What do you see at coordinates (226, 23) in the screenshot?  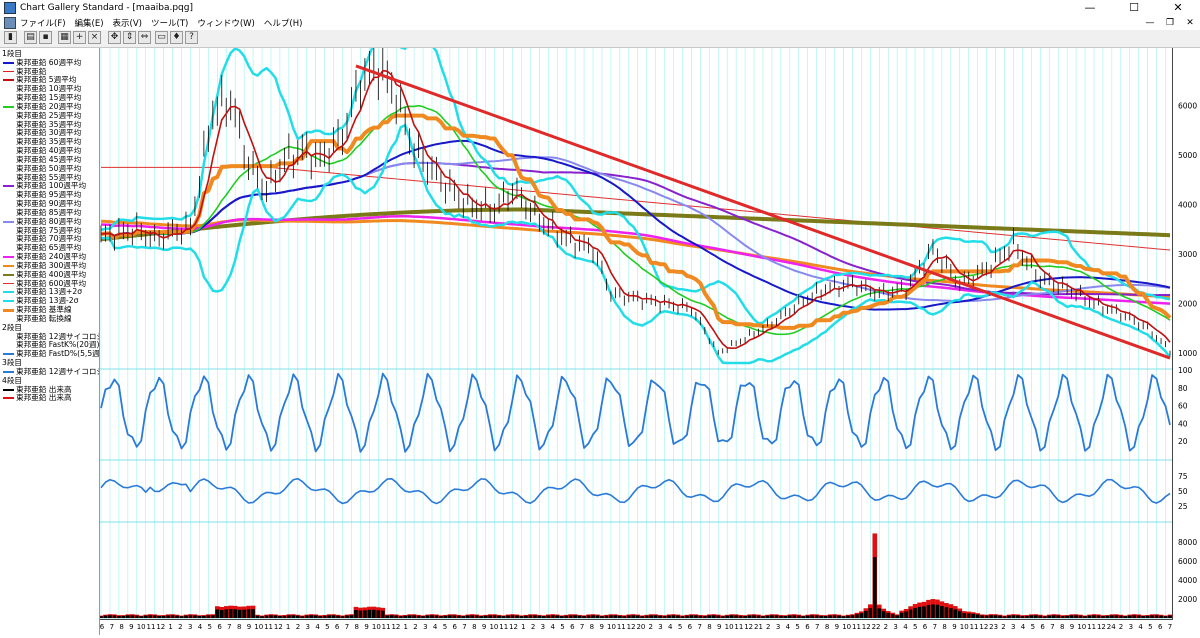 I see `menu-window: ウィンドウ(W)` at bounding box center [226, 23].